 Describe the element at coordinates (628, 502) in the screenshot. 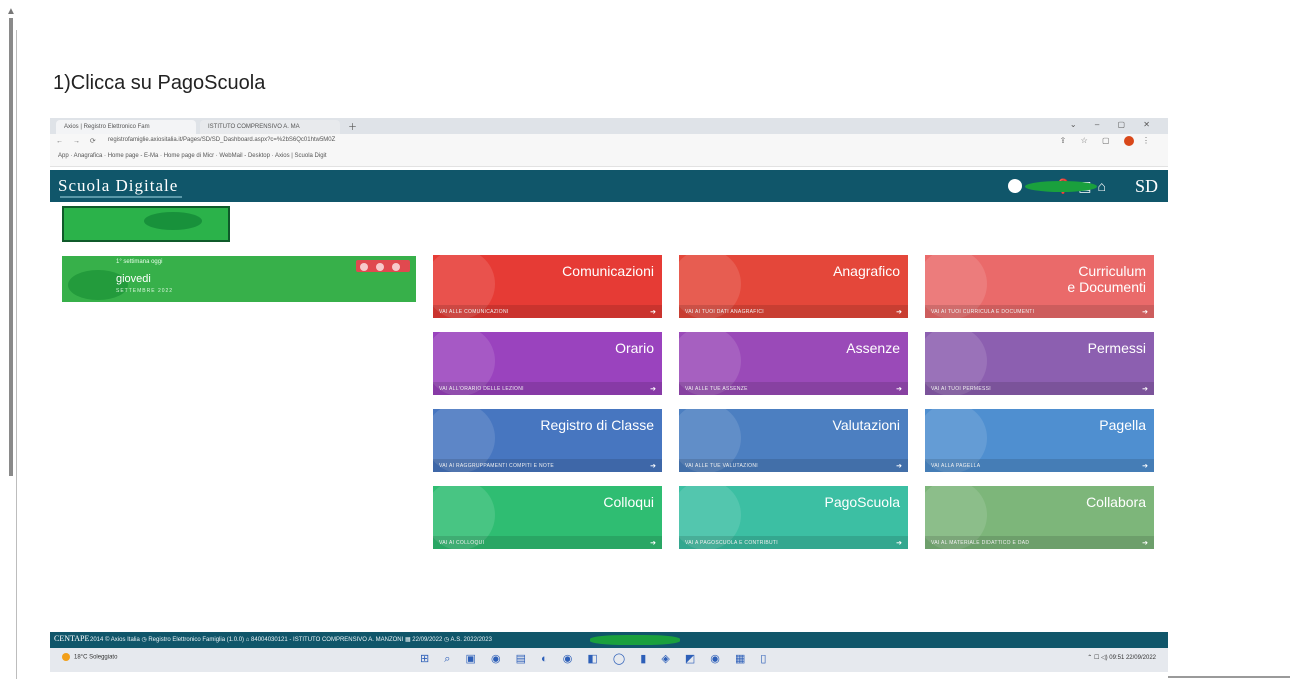

I see `tile-title: Colloqui` at that location.